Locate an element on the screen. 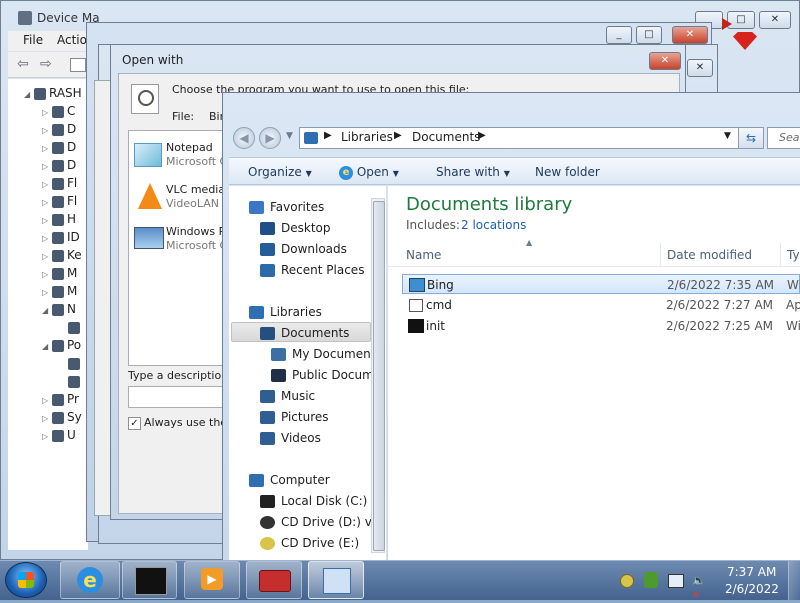 The width and height of the screenshot is (800, 603). nav-public-documents: Public Docume is located at coordinates (326, 375).